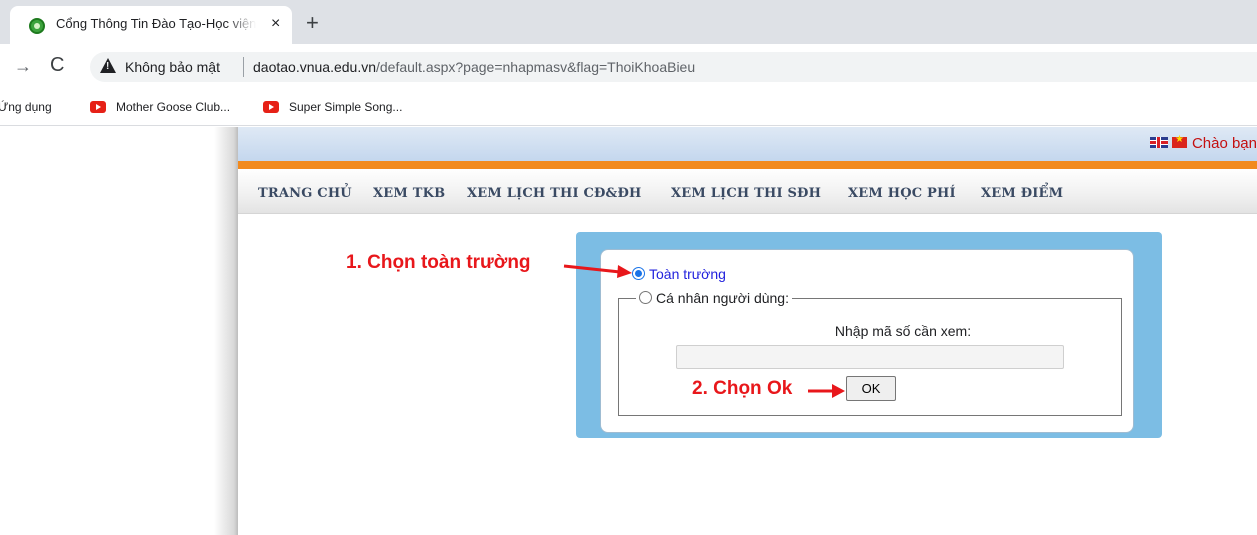 The height and width of the screenshot is (535, 1257). I want to click on english-flag-icon, so click(1158, 142).